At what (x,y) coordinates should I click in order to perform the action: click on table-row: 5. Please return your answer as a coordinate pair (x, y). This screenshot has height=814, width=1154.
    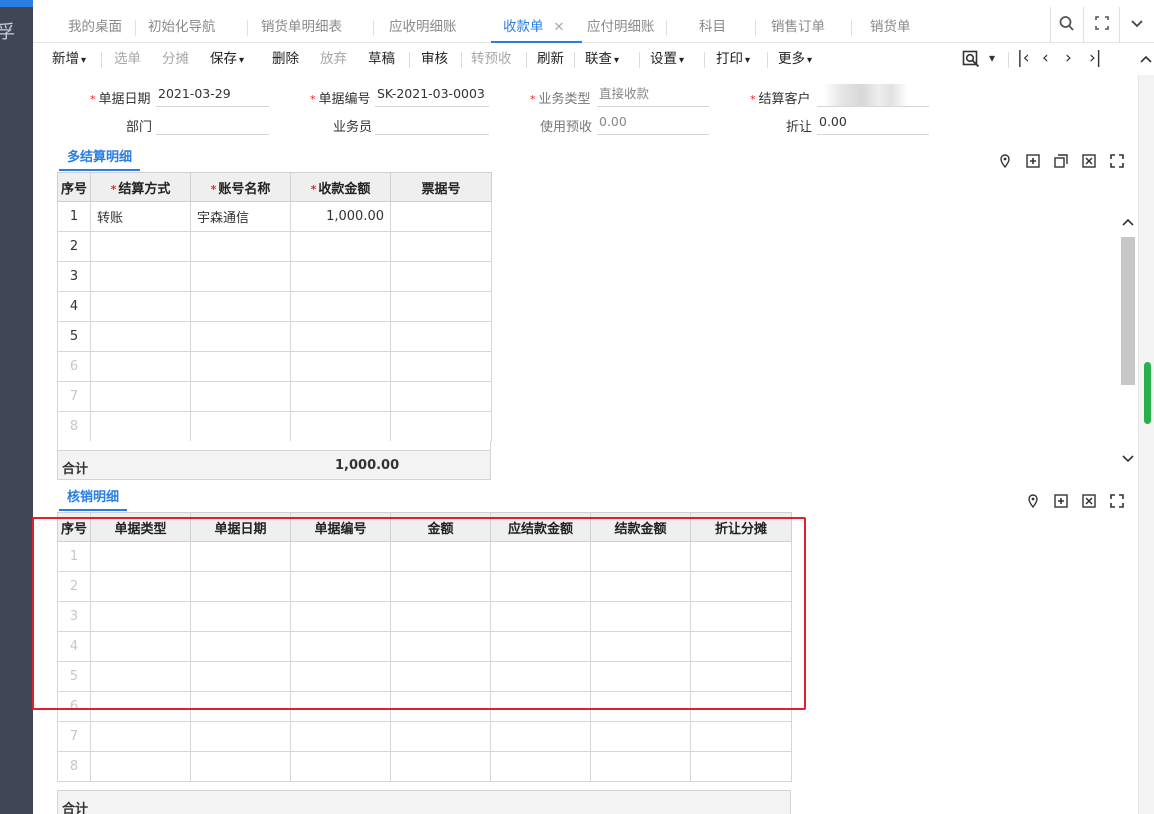
    Looking at the image, I should click on (274, 336).